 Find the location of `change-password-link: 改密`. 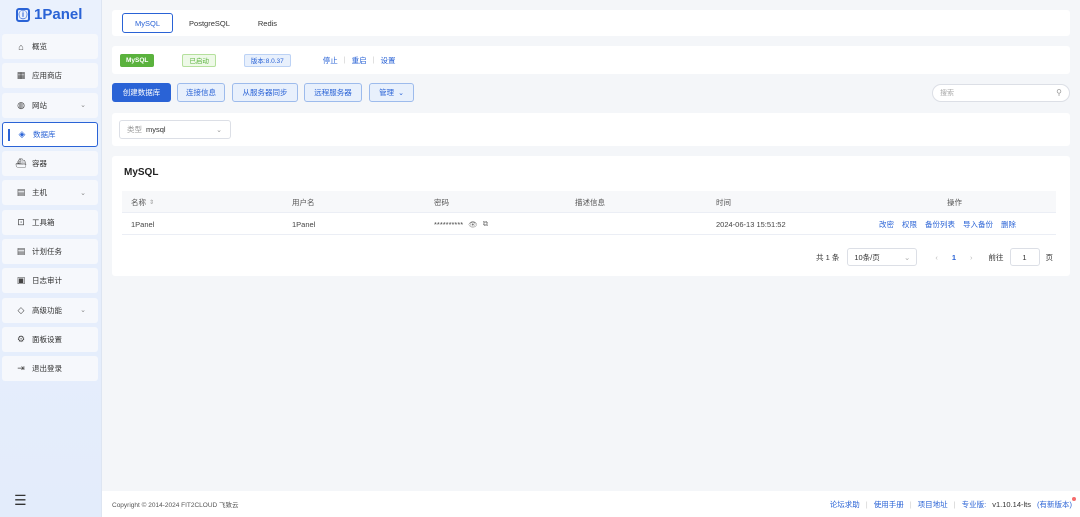

change-password-link: 改密 is located at coordinates (886, 224).